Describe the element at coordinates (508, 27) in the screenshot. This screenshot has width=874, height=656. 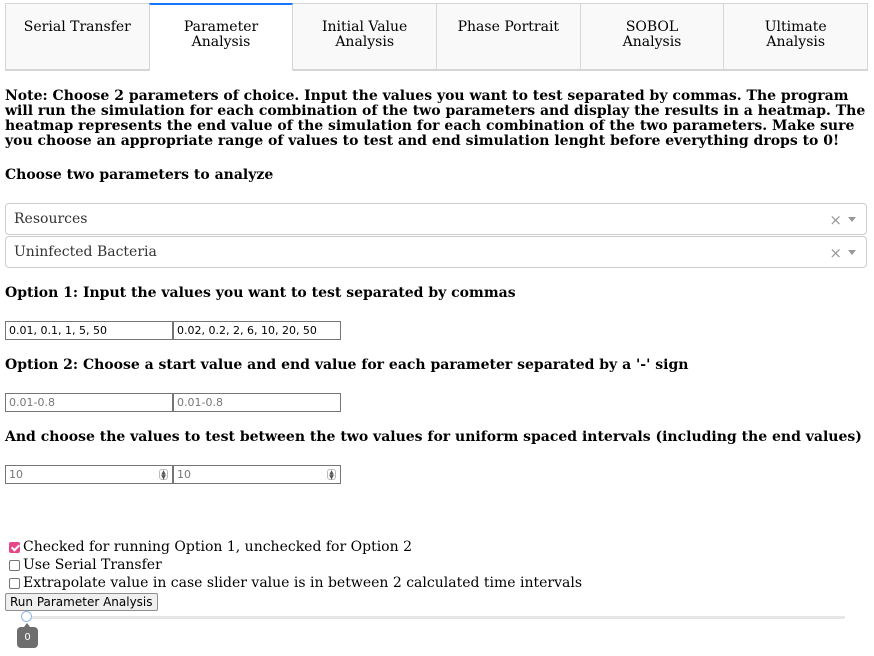
I see `tab-label: Phase Portrait` at that location.